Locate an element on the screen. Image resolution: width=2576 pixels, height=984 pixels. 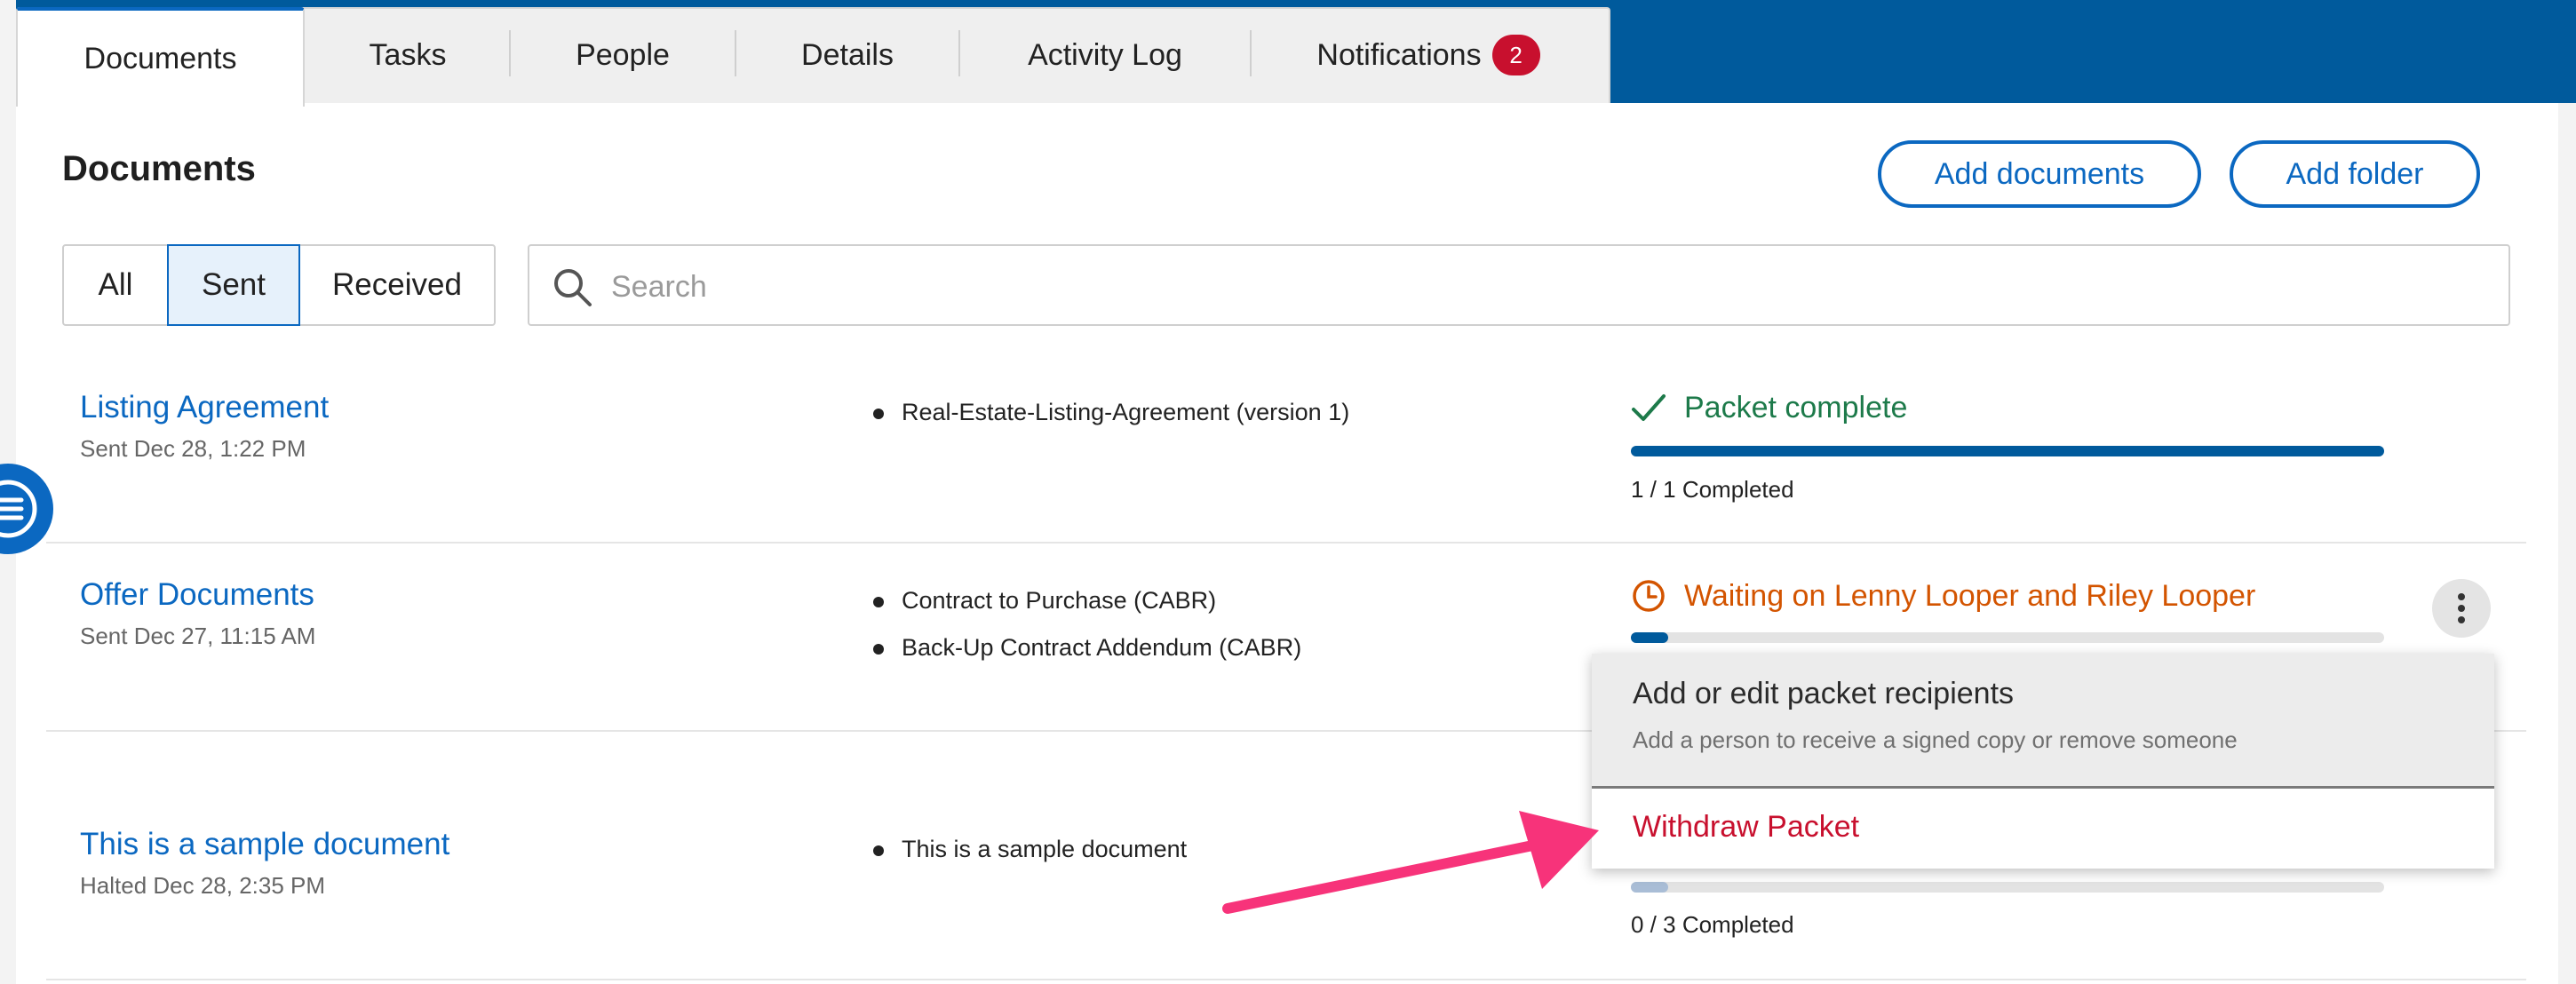
tab-details: Details is located at coordinates (847, 55).